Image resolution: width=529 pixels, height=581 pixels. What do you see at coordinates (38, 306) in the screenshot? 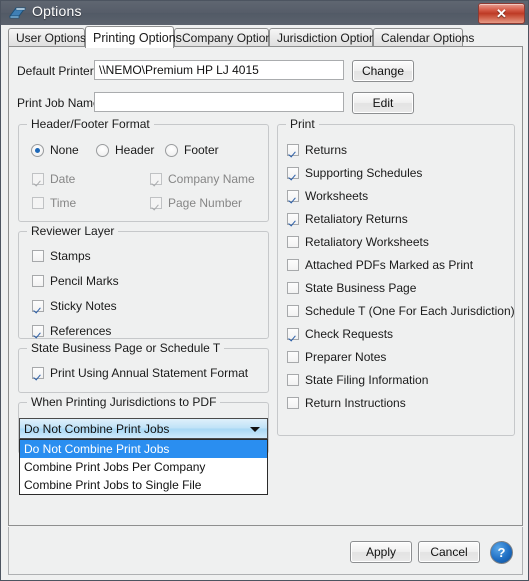
I see `checkbox-sticky-notes-indicator` at bounding box center [38, 306].